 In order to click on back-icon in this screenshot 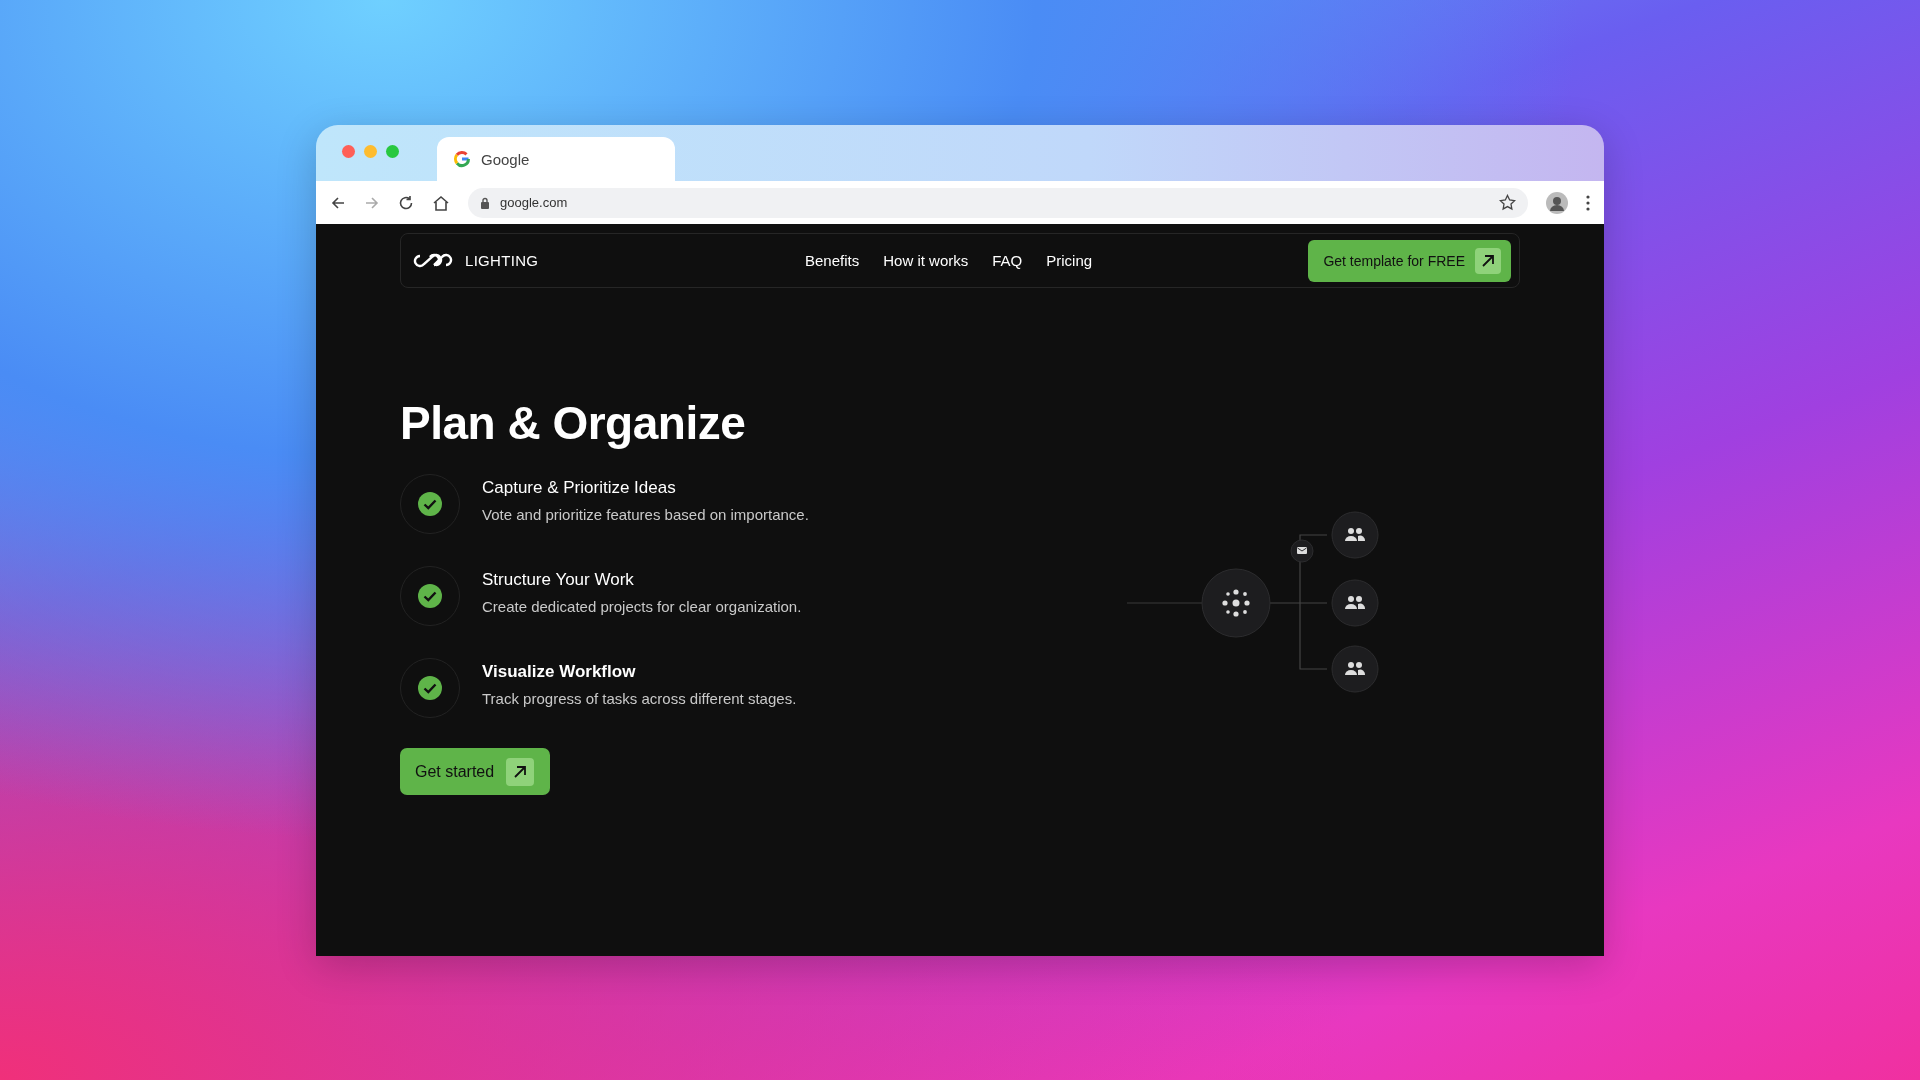, I will do `click(338, 202)`.